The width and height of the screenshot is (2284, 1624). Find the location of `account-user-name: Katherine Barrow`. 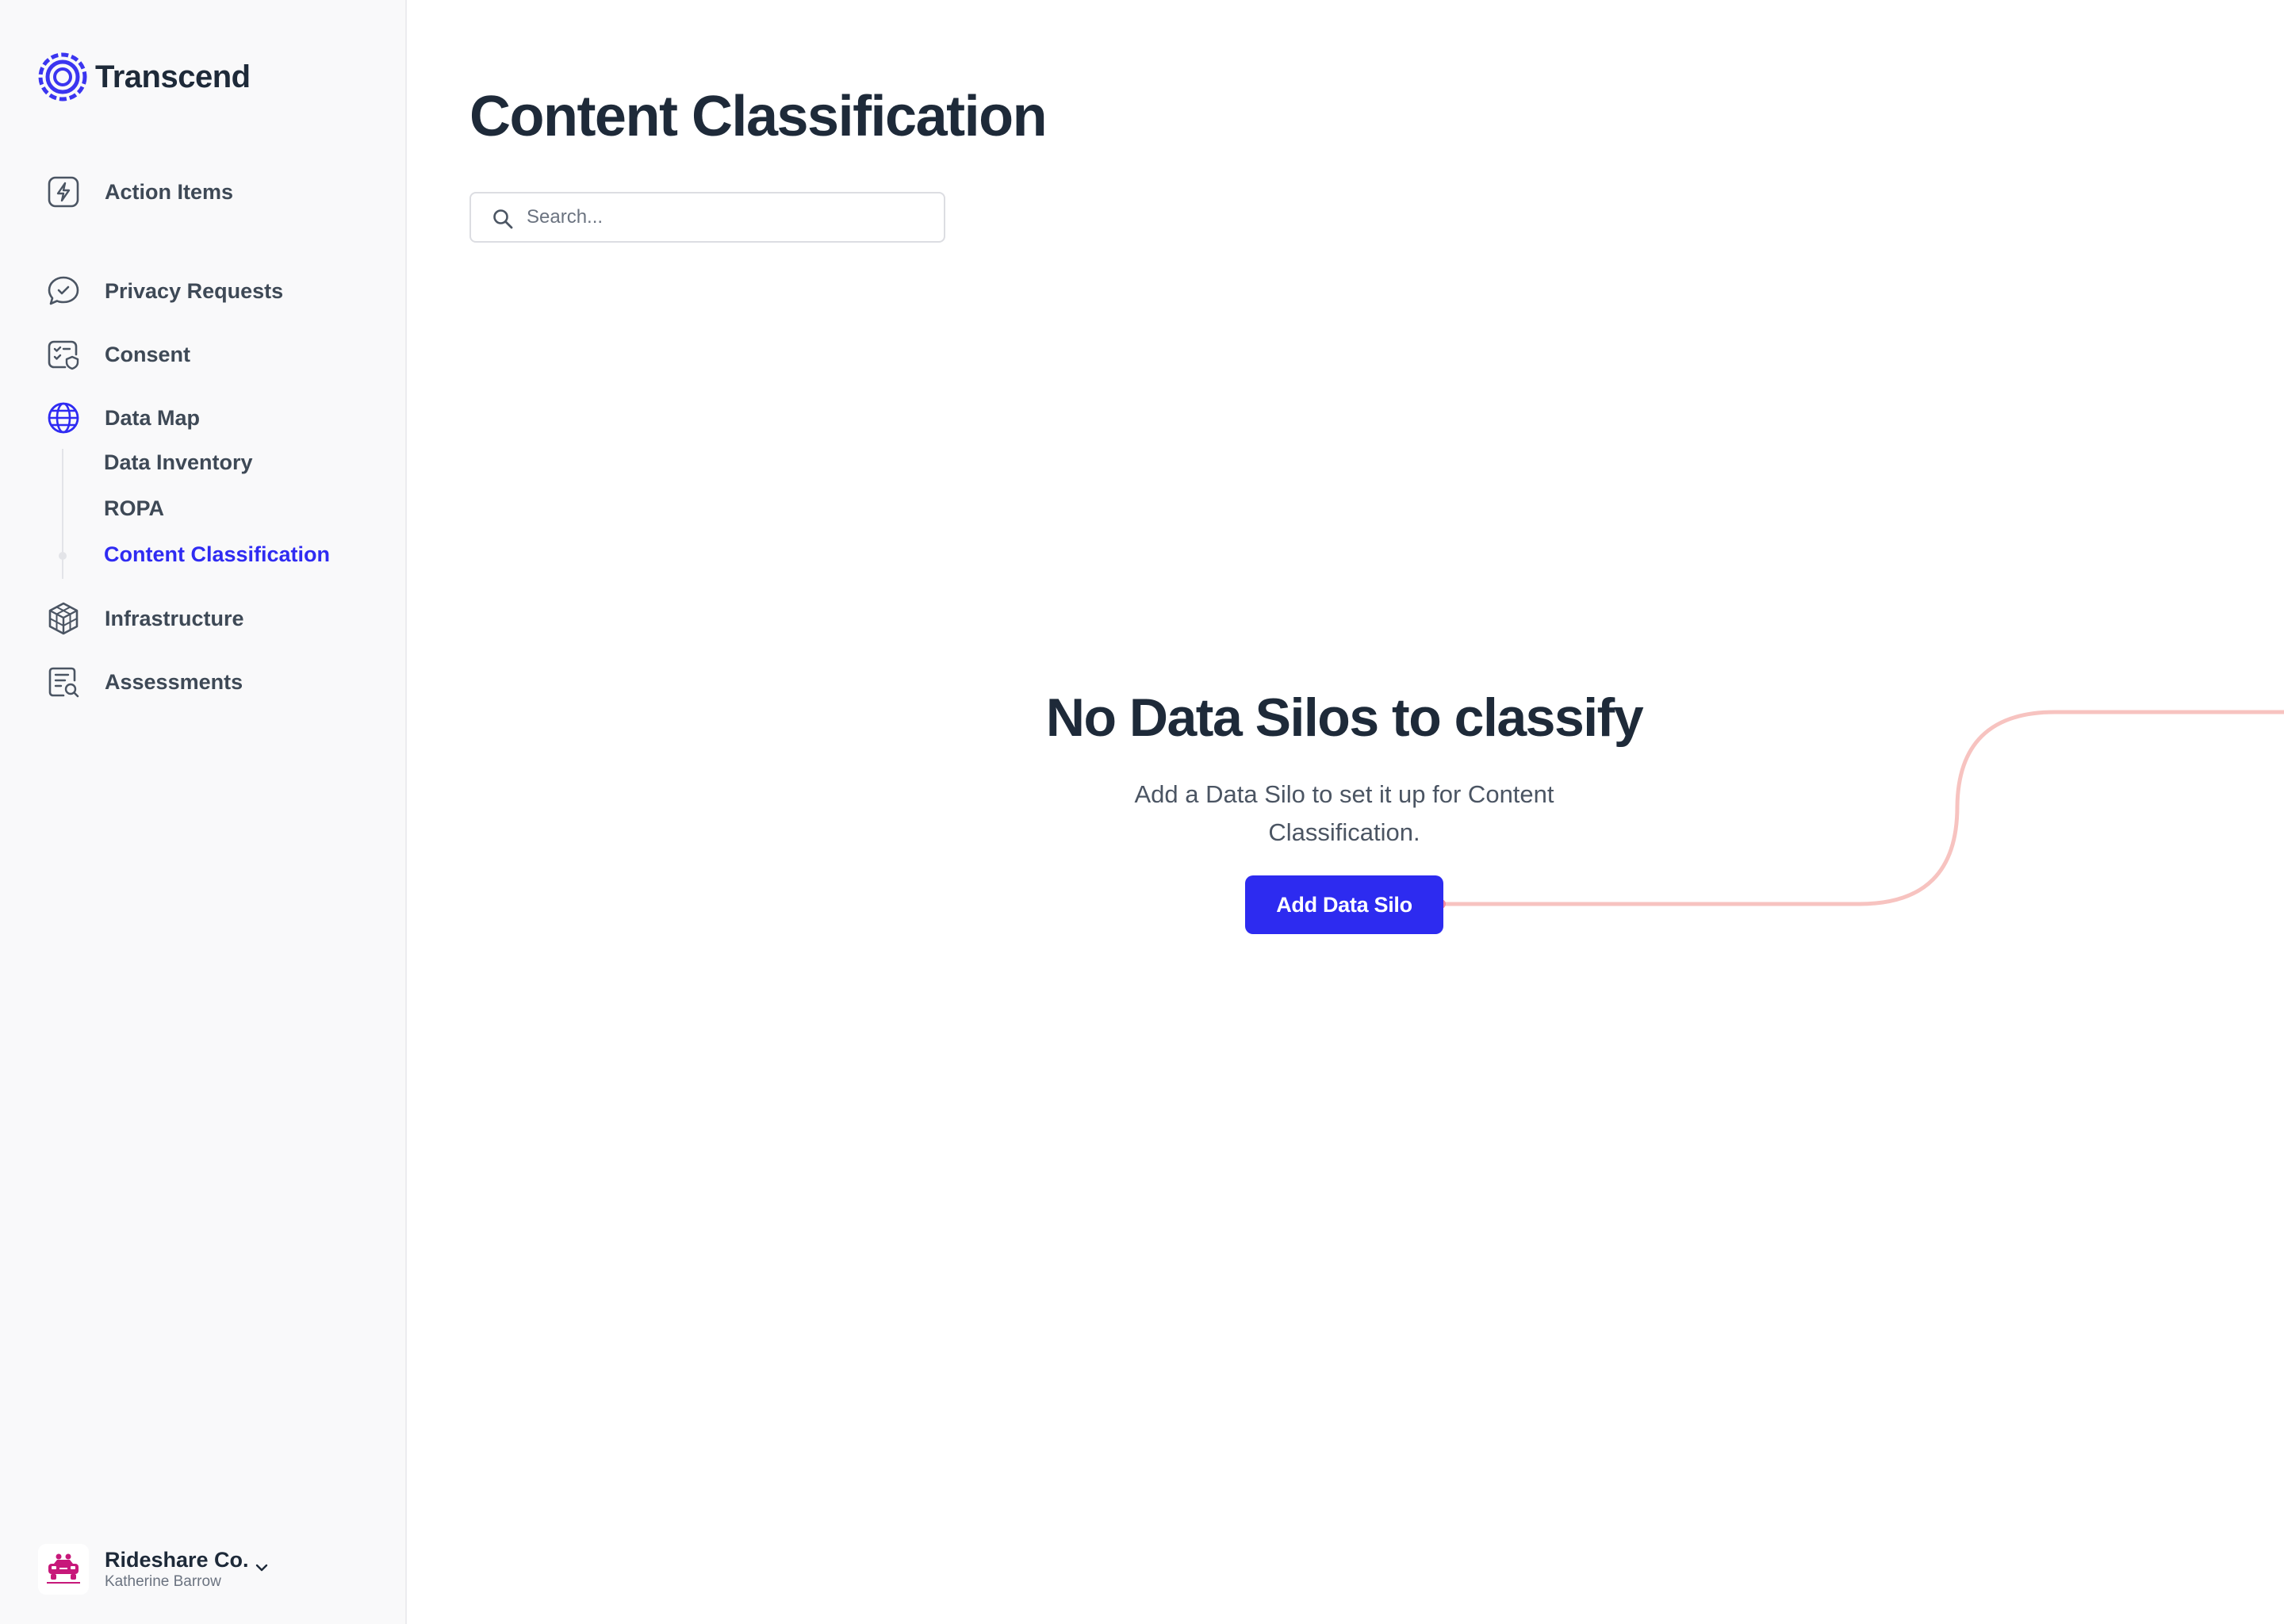

account-user-name: Katherine Barrow is located at coordinates (163, 1581).